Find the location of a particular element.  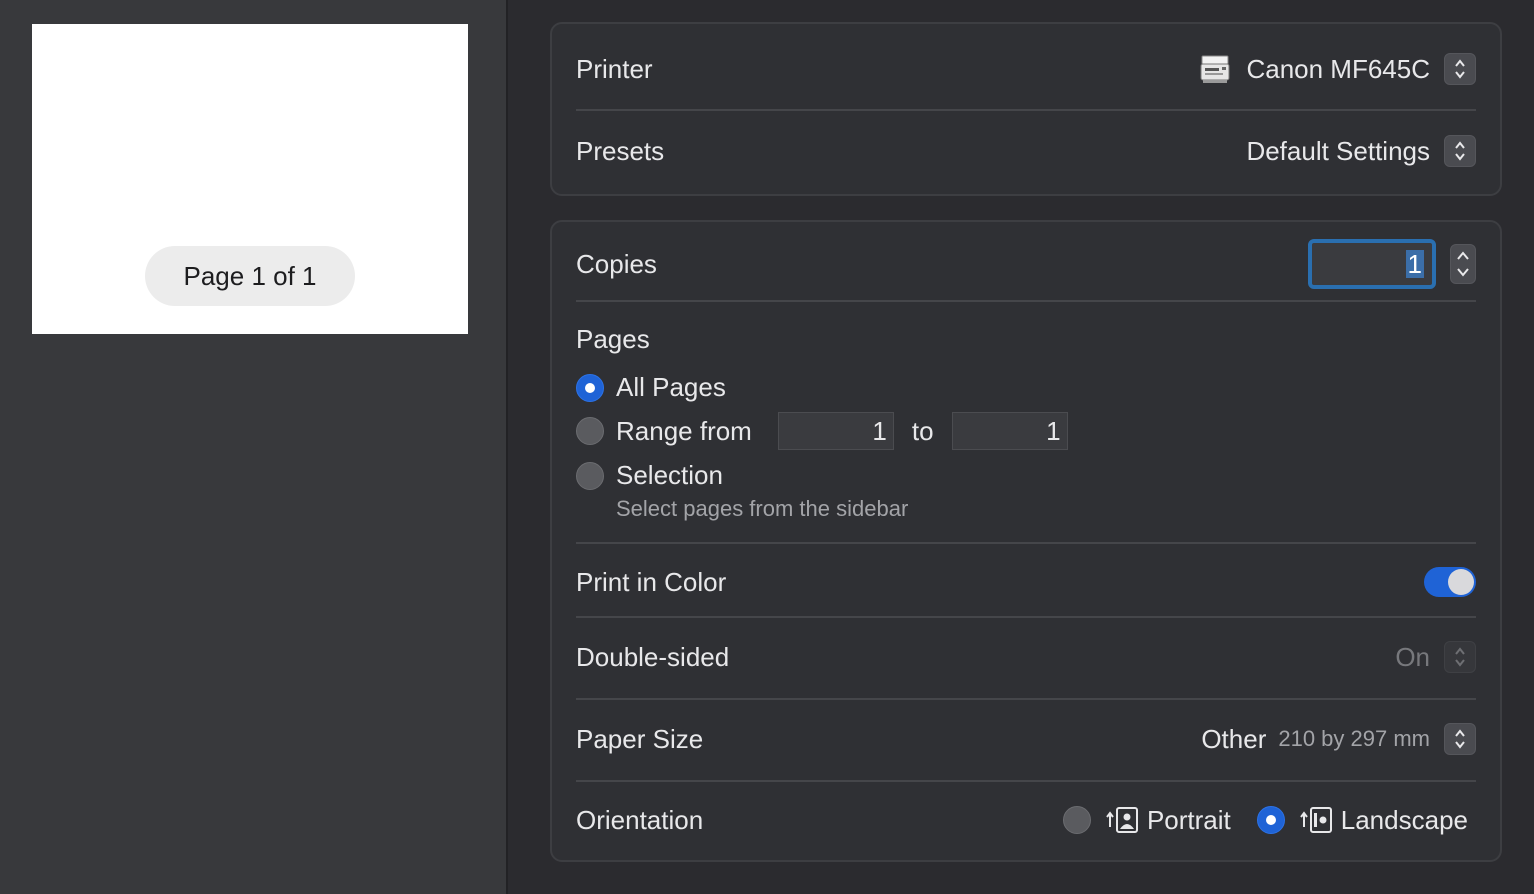

all-pages-option: All Pages is located at coordinates (651, 387).